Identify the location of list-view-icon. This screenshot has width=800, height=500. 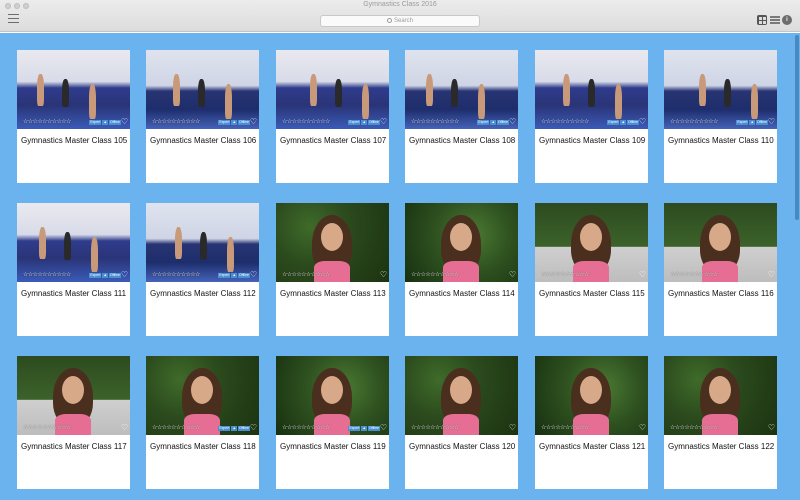
(775, 20).